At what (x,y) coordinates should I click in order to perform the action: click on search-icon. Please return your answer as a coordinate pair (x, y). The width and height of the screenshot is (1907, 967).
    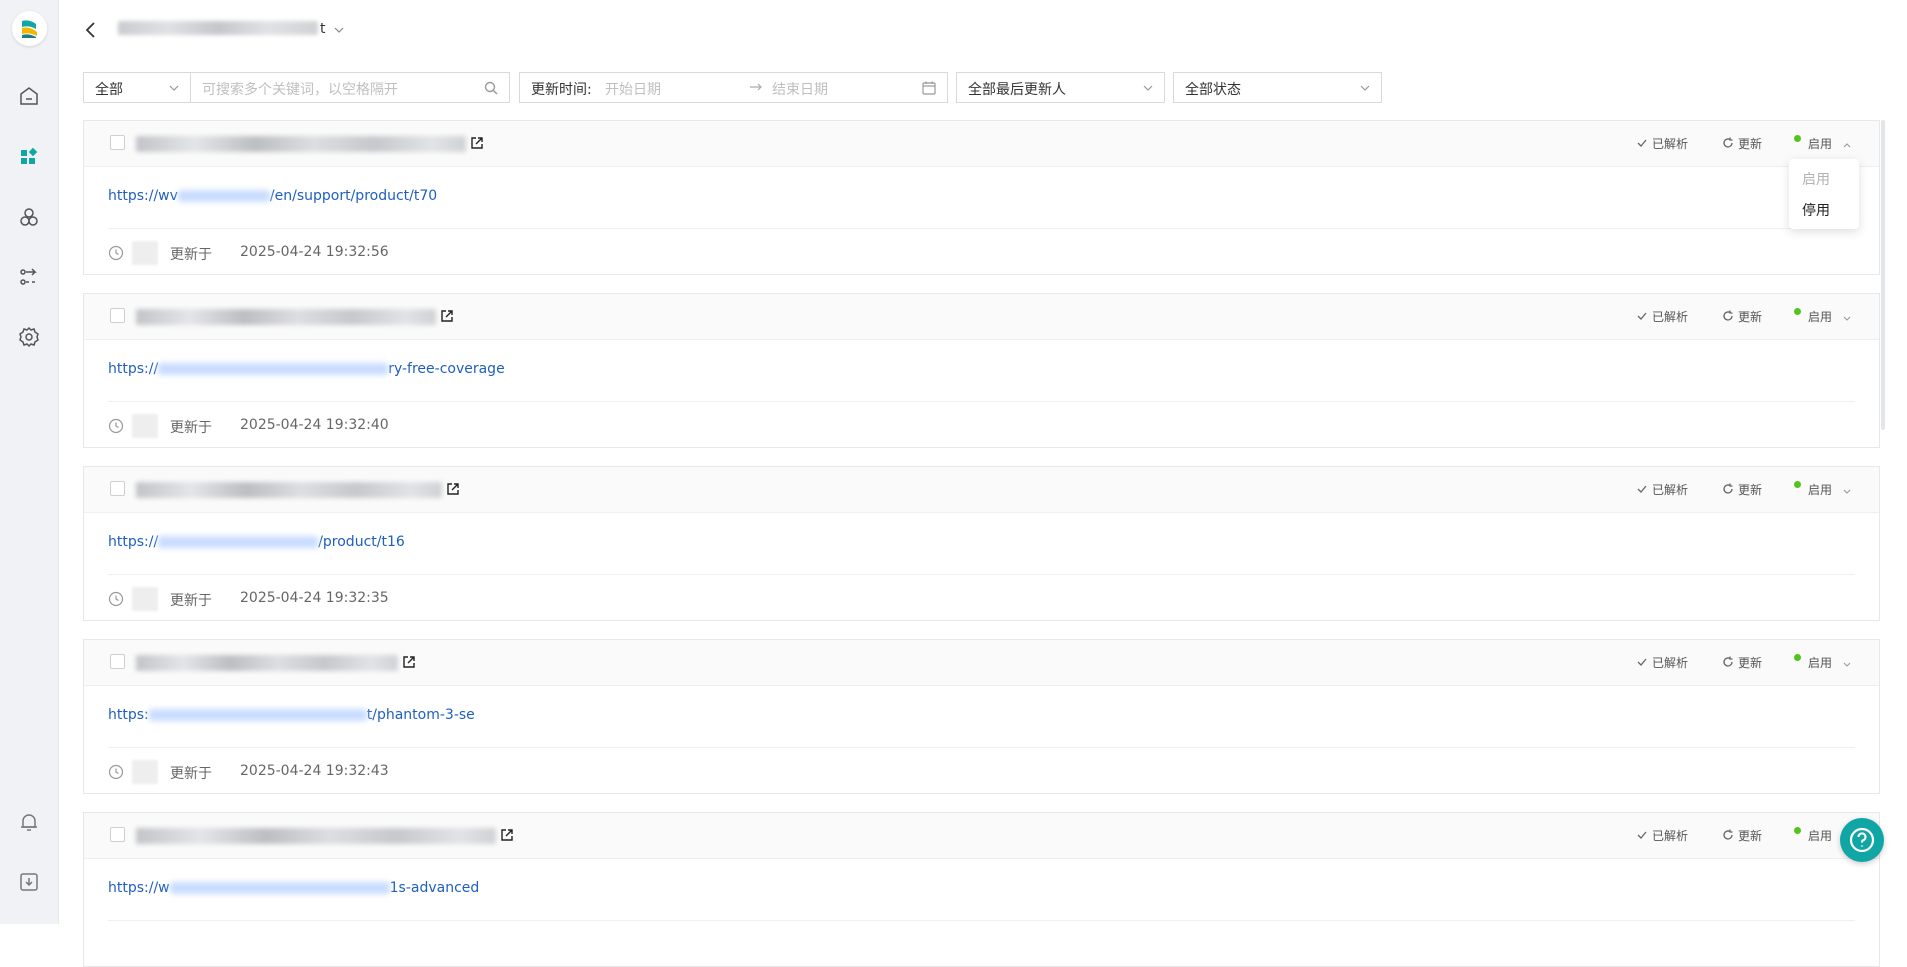
    Looking at the image, I should click on (491, 88).